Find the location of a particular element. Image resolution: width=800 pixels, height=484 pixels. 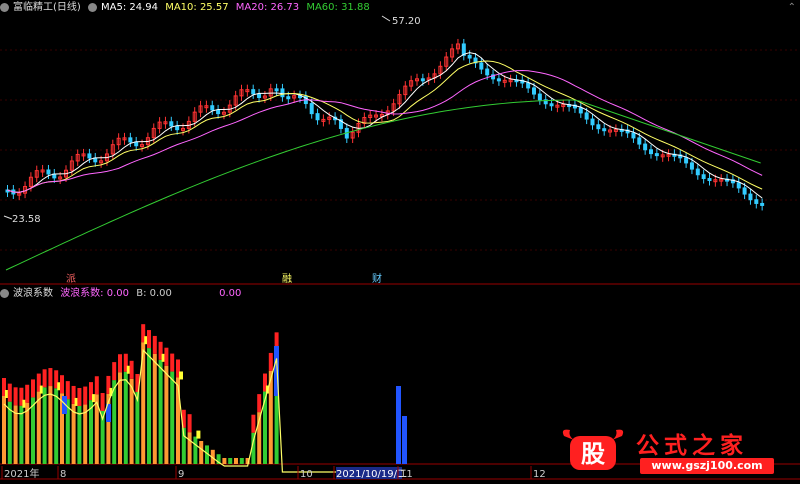

indicator-header: 波浪系数 波浪系数: 0.00 B: 0.00 0.00 is located at coordinates (122, 294).